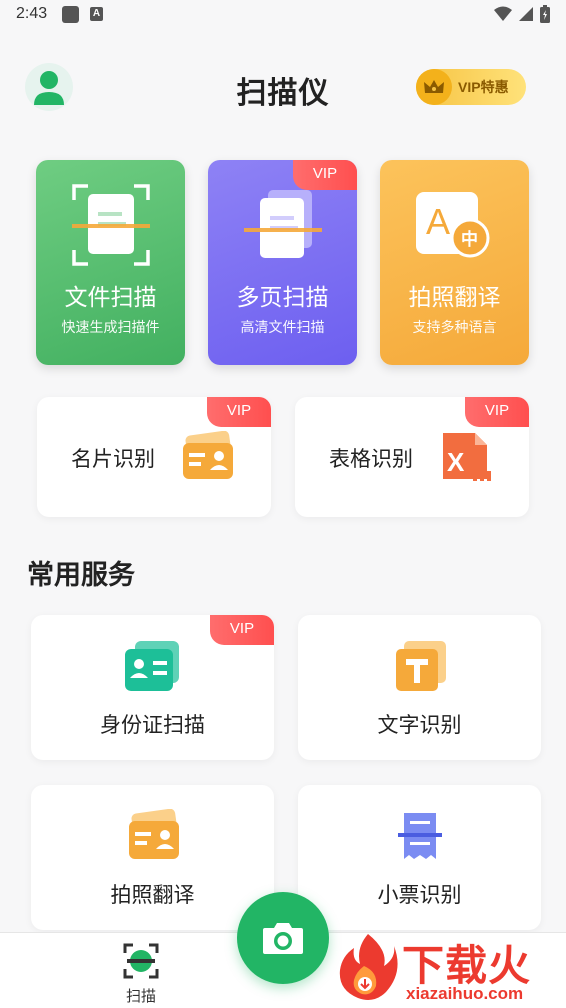 This screenshot has height=1008, width=566. Describe the element at coordinates (141, 961) in the screenshot. I see `scan-icon` at that location.